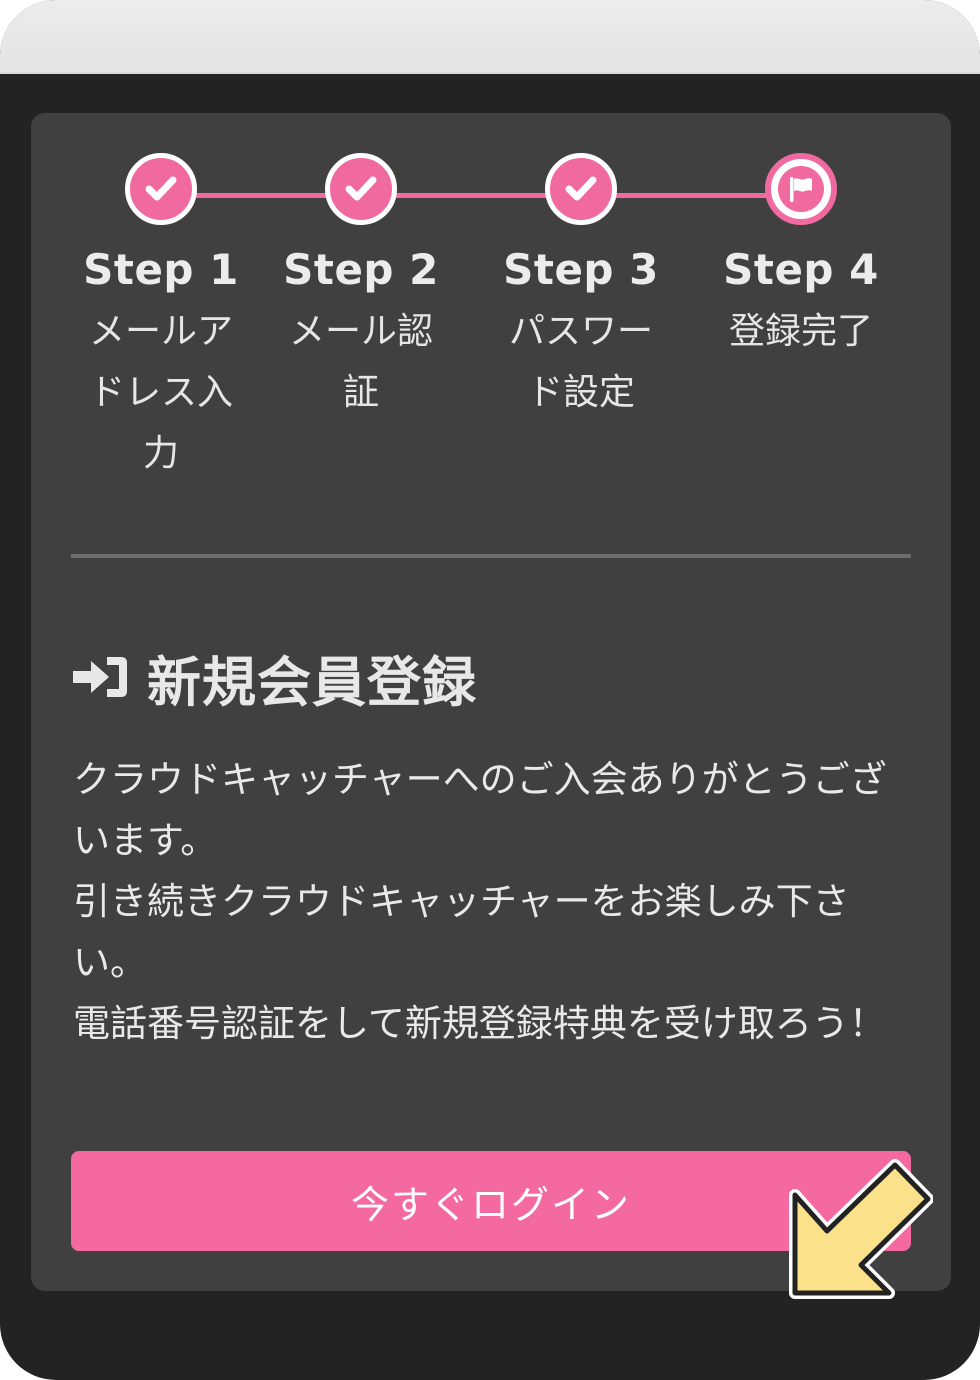 This screenshot has height=1380, width=980. Describe the element at coordinates (480, 810) in the screenshot. I see `message-line-1: クラウドキャッチャーへのご入会ありがとうございます。` at that location.